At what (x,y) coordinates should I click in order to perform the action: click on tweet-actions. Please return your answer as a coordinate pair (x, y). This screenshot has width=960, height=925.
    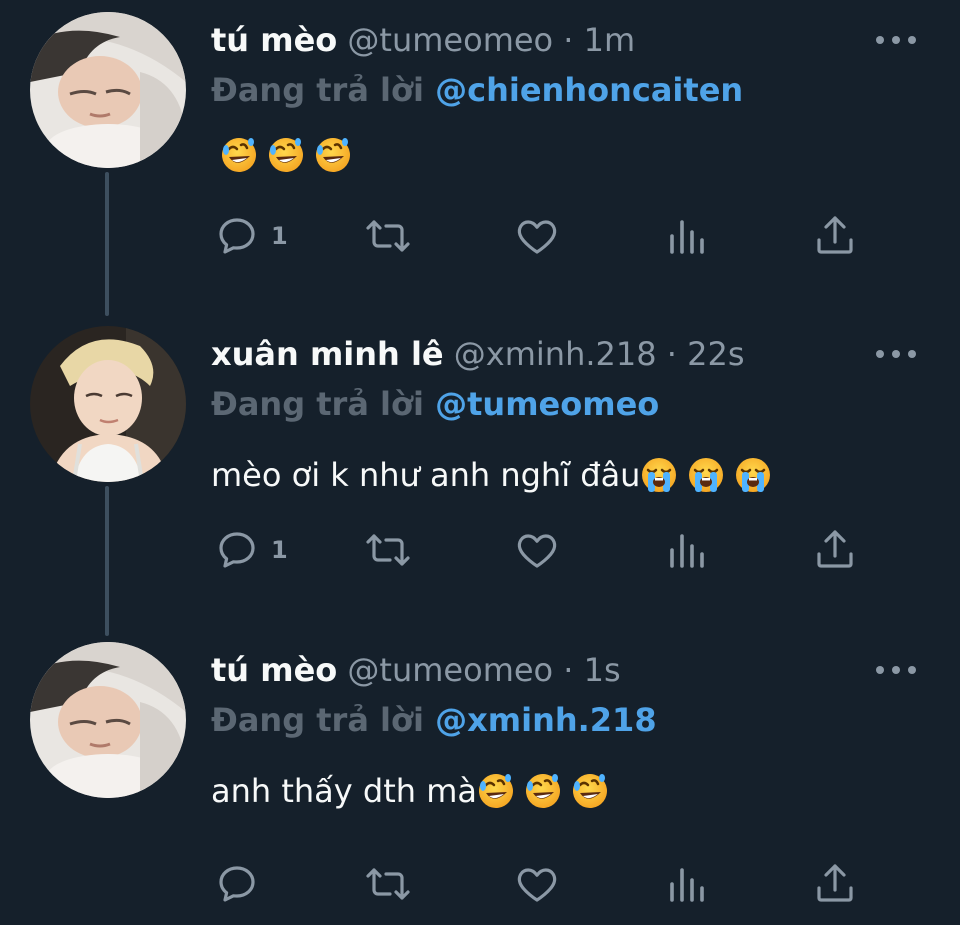
    Looking at the image, I should click on (480, 884).